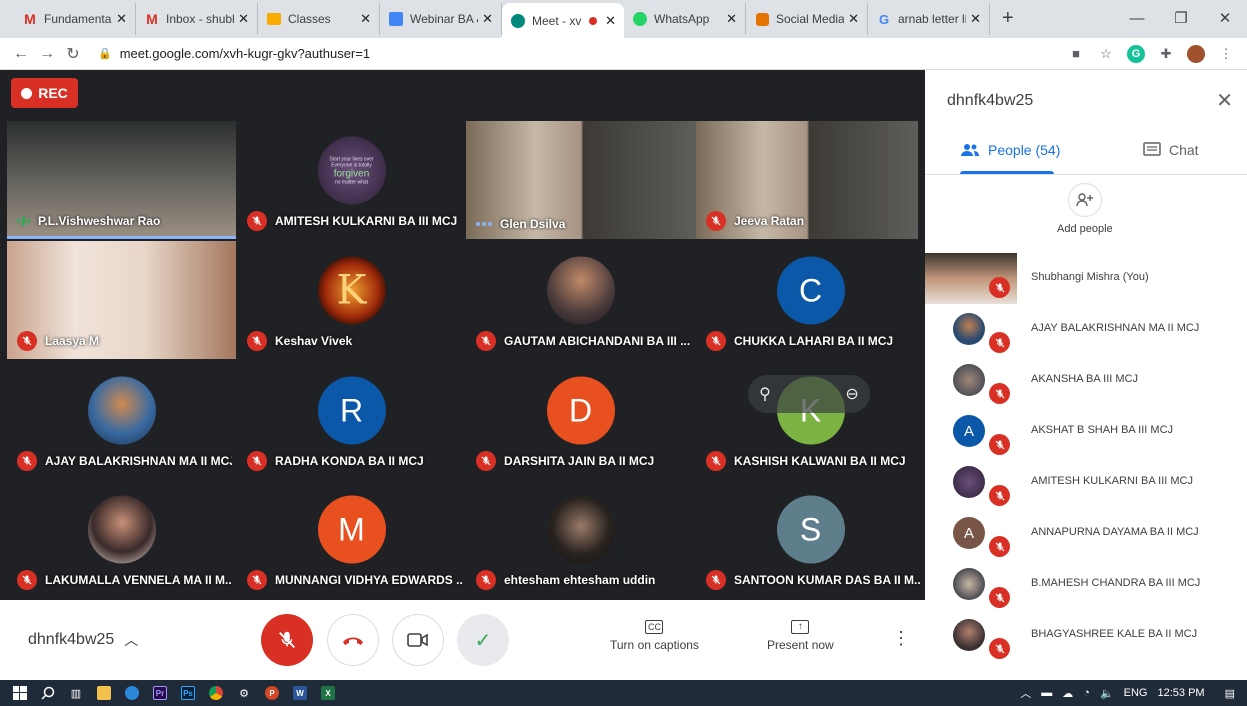 This screenshot has width=1247, height=706. Describe the element at coordinates (1067, 693) in the screenshot. I see `onedrive-icon: ☁` at that location.